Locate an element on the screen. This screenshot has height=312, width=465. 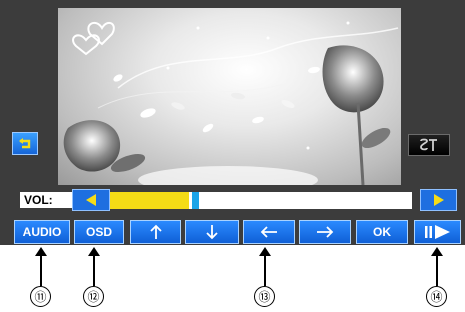
callout-13-number: ⑬ is located at coordinates (264, 296).